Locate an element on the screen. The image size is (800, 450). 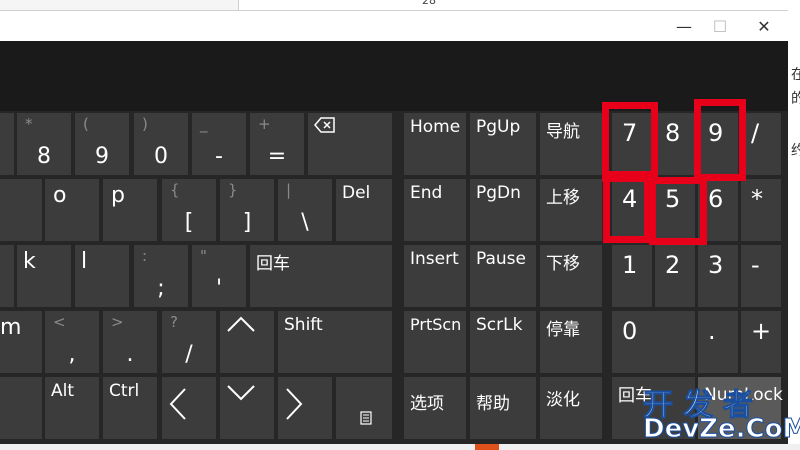
key-o-label: o is located at coordinates (60, 195).